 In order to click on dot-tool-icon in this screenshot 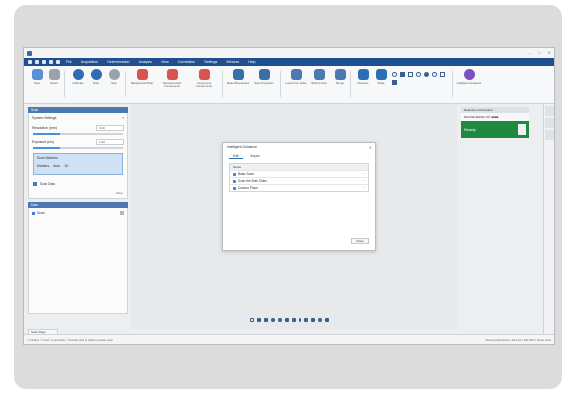, I will do `click(426, 74)`.